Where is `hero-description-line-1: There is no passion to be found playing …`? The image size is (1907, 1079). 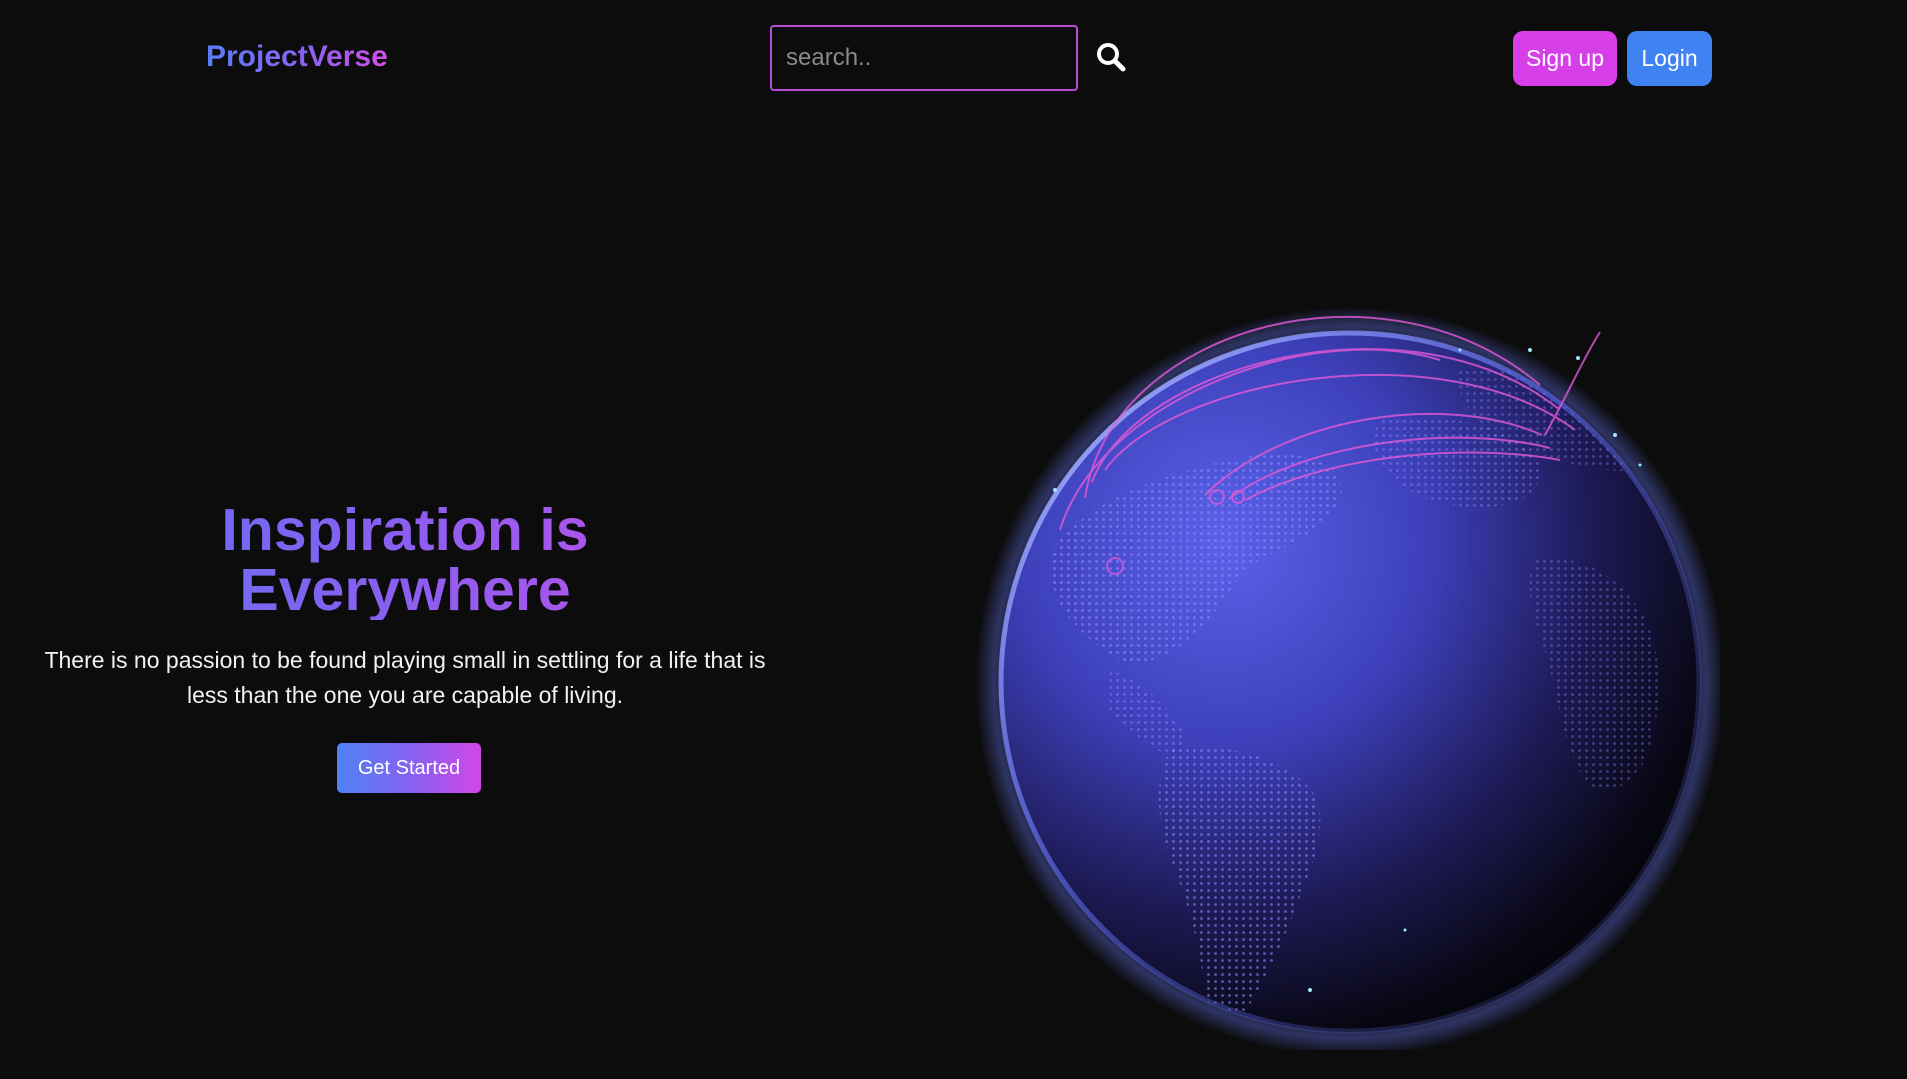
hero-description-line-1: There is no passion to be found playing … is located at coordinates (405, 660).